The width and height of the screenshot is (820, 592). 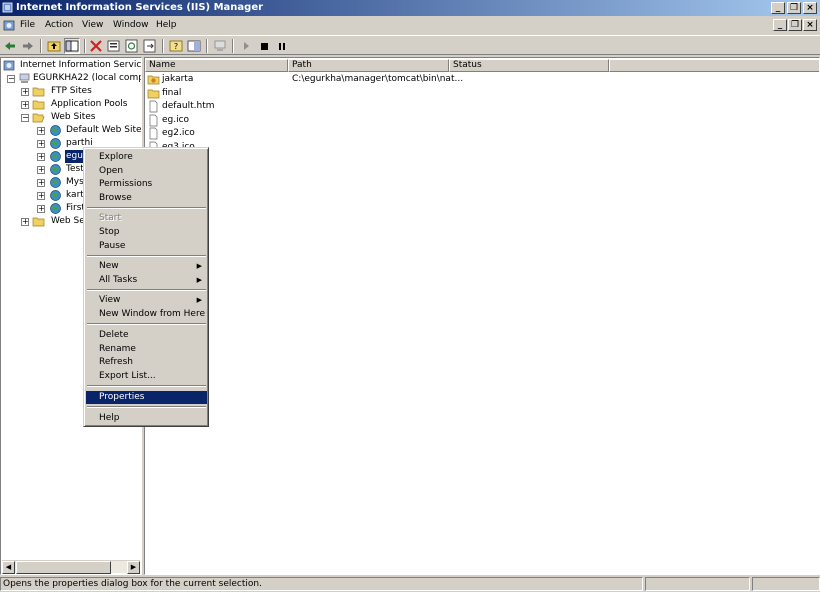 What do you see at coordinates (81, 91) in the screenshot?
I see `tree-item-ftp-sites: + FTP Sites` at bounding box center [81, 91].